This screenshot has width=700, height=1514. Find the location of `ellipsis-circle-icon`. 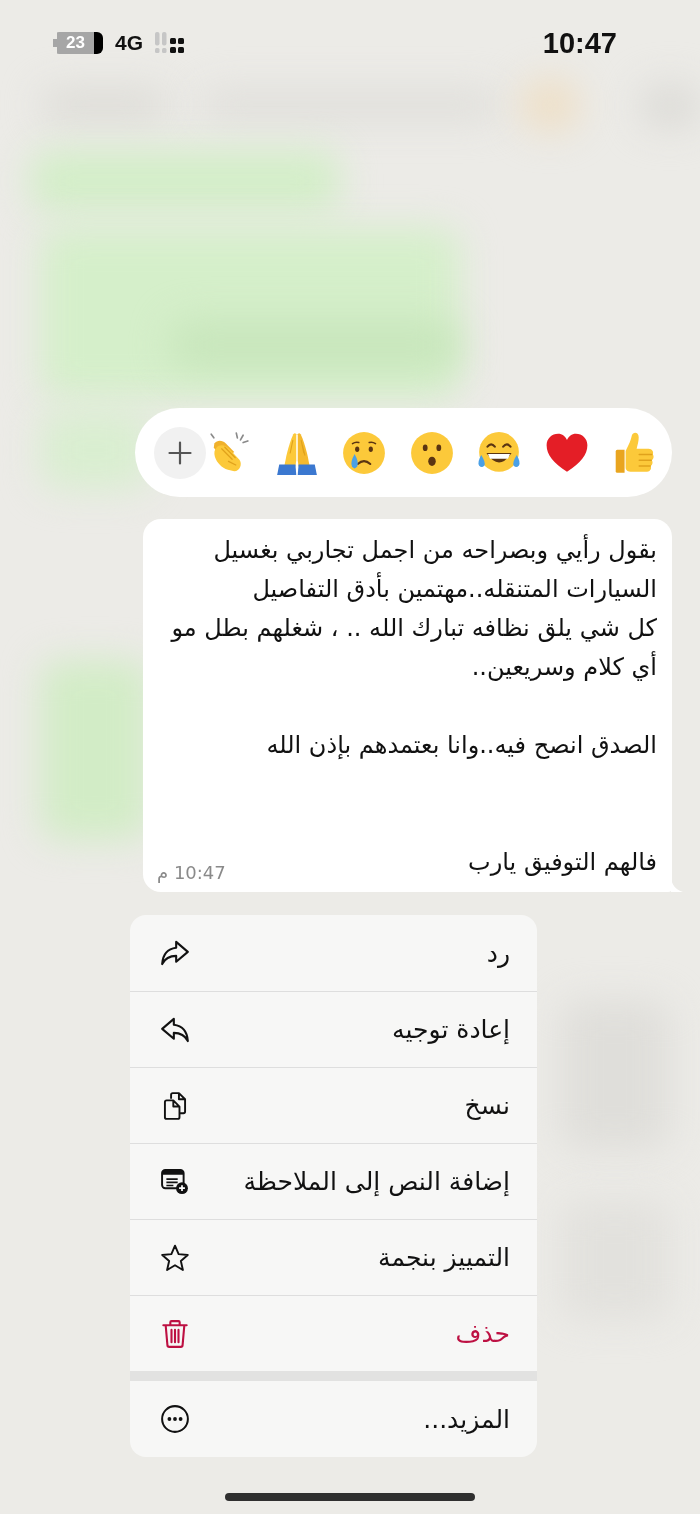

ellipsis-circle-icon is located at coordinates (175, 1419).